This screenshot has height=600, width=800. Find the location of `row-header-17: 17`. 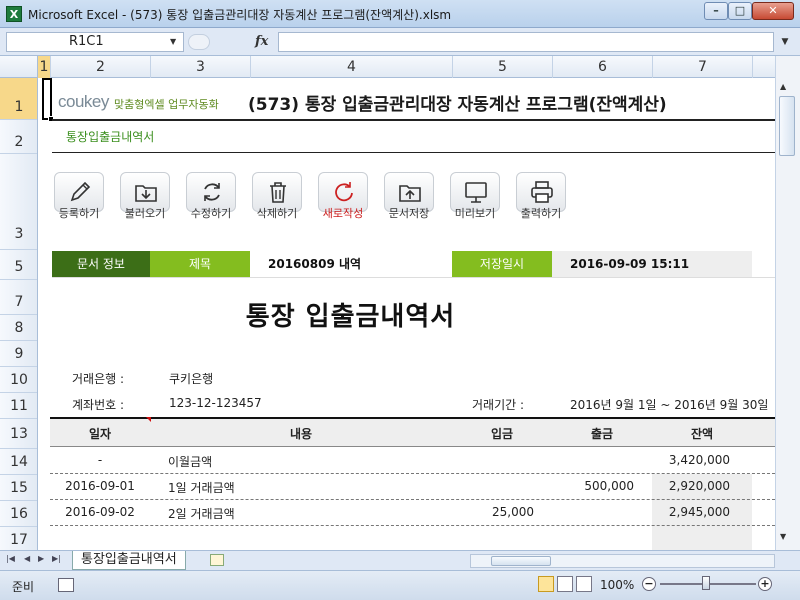

row-header-17: 17 is located at coordinates (18, 538).